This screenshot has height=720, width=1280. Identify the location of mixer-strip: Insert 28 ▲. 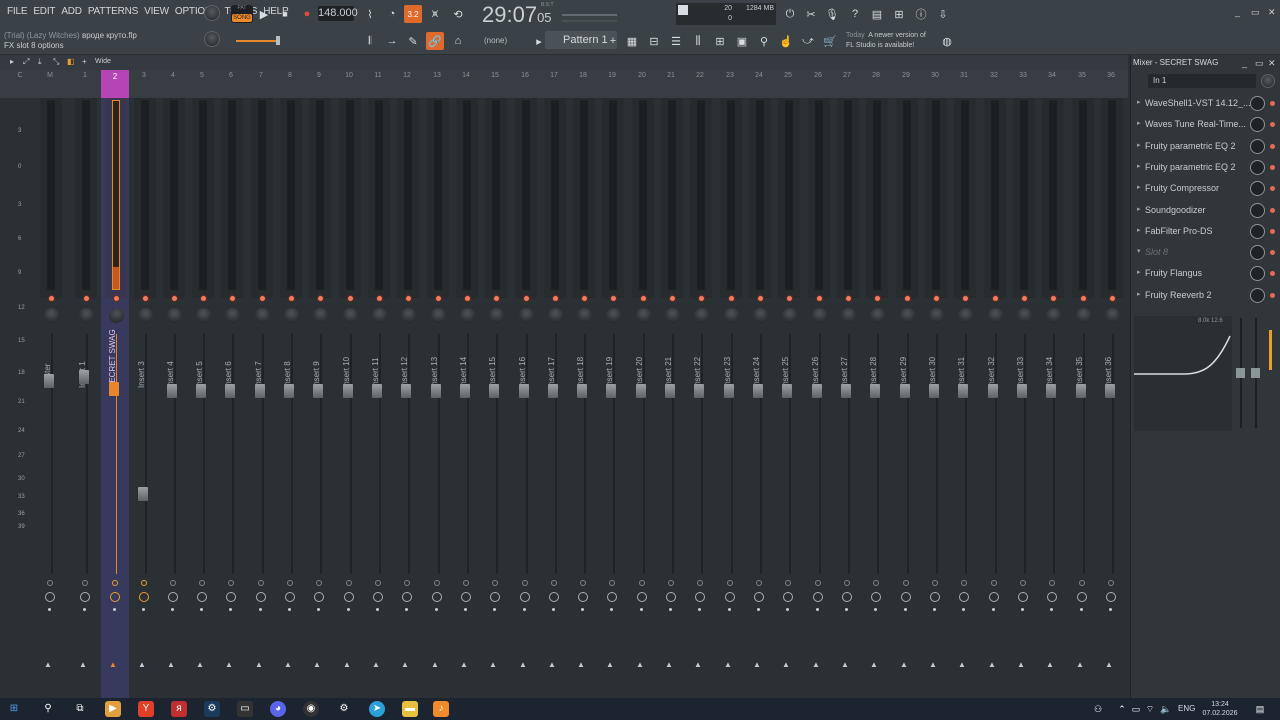
(876, 398).